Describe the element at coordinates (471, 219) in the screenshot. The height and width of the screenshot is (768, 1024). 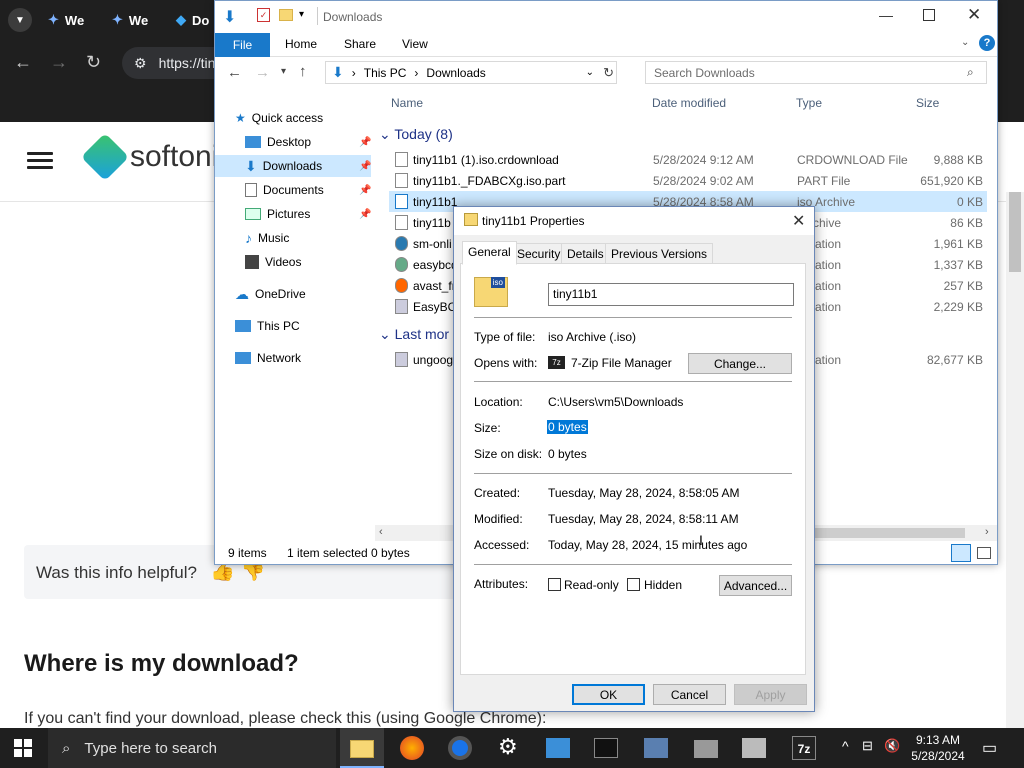
I see `iso-file-icon` at that location.